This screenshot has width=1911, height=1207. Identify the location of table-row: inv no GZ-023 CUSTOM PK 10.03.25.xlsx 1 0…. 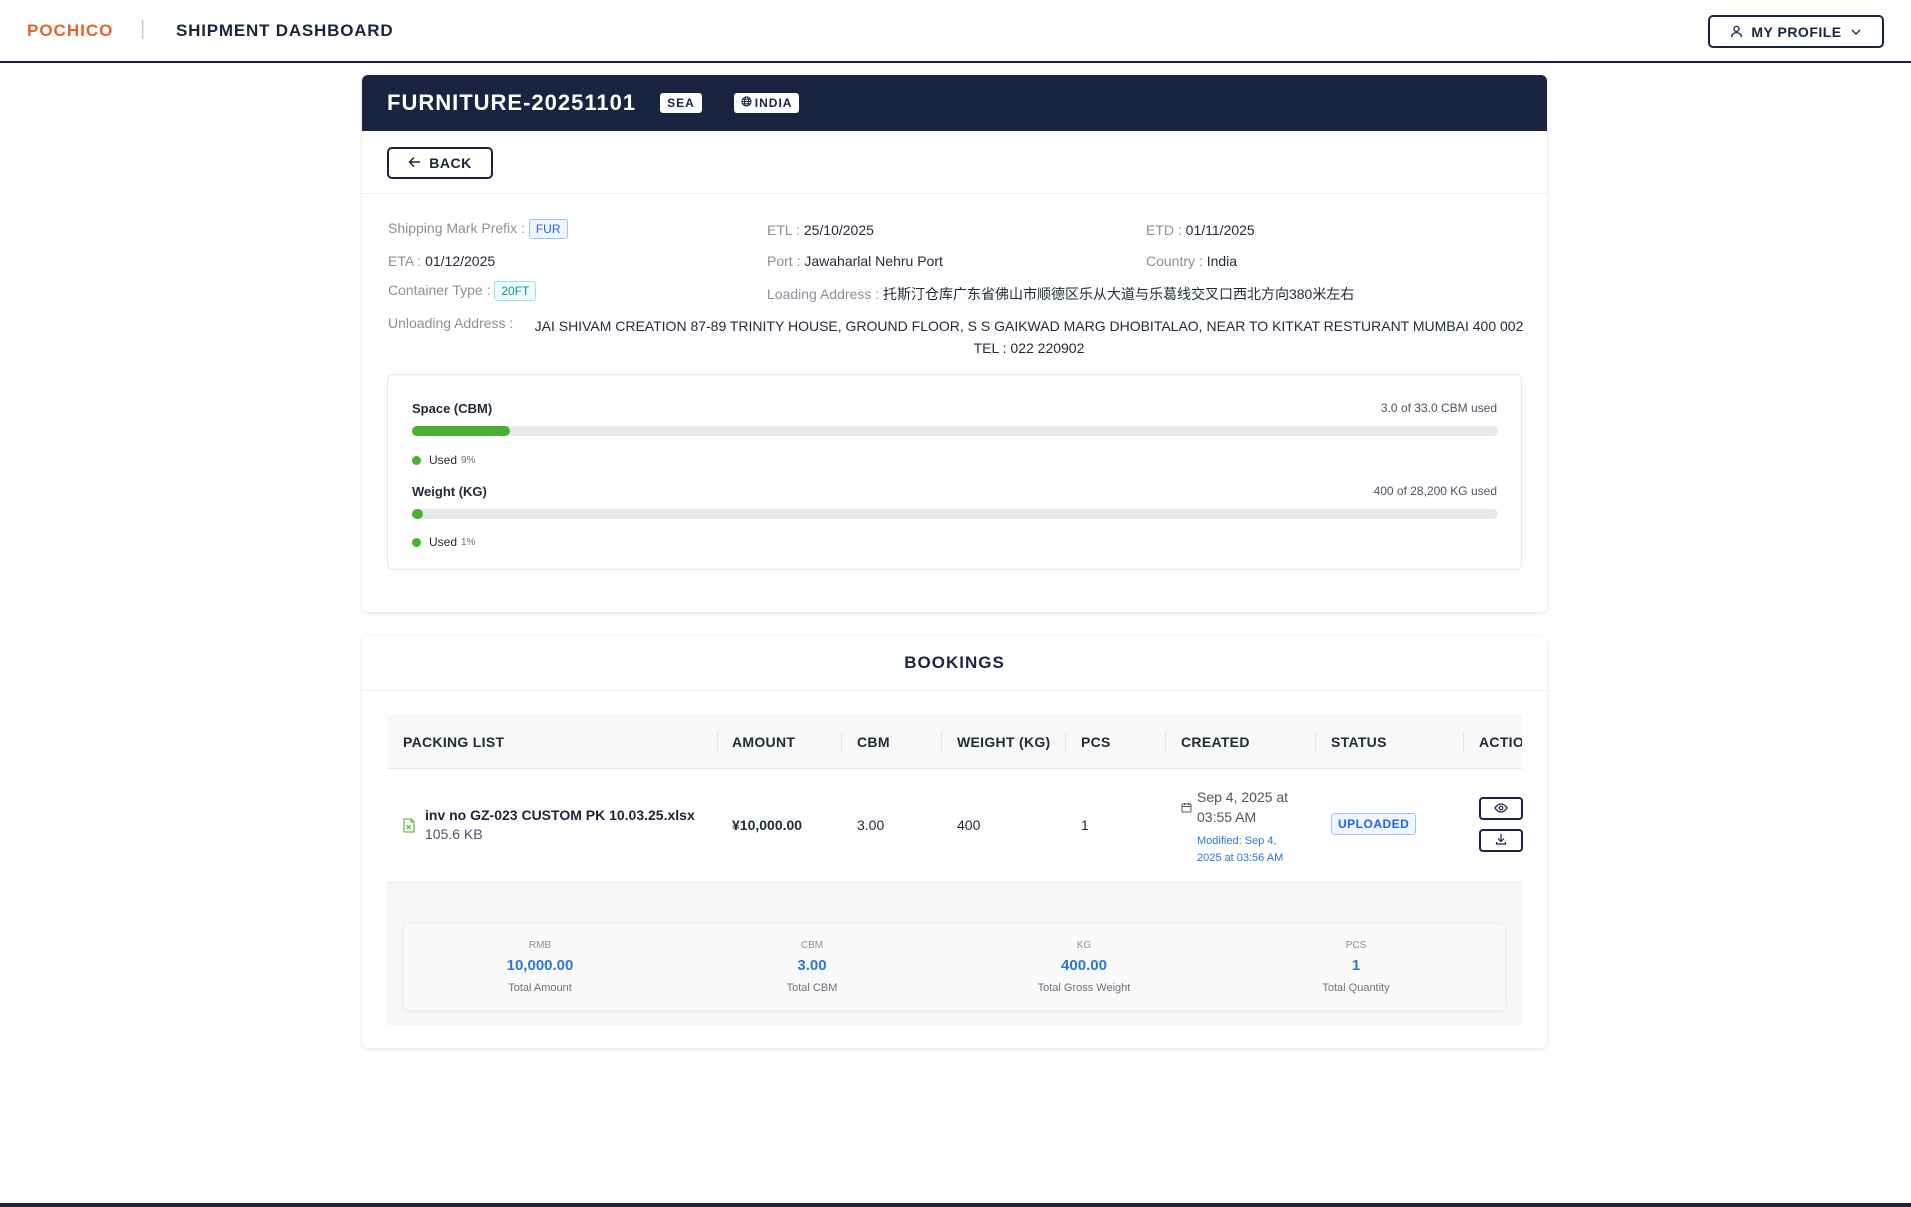
(955, 826).